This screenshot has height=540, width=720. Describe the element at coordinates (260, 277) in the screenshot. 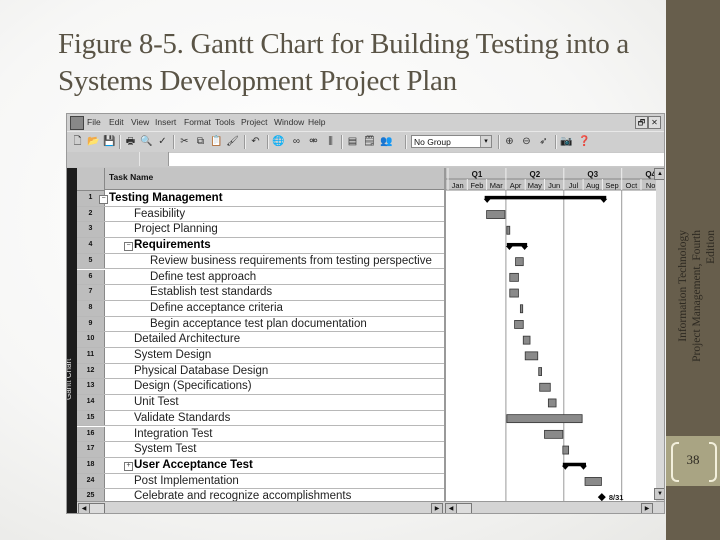

I see `task-row: 6 Define test approach` at that location.